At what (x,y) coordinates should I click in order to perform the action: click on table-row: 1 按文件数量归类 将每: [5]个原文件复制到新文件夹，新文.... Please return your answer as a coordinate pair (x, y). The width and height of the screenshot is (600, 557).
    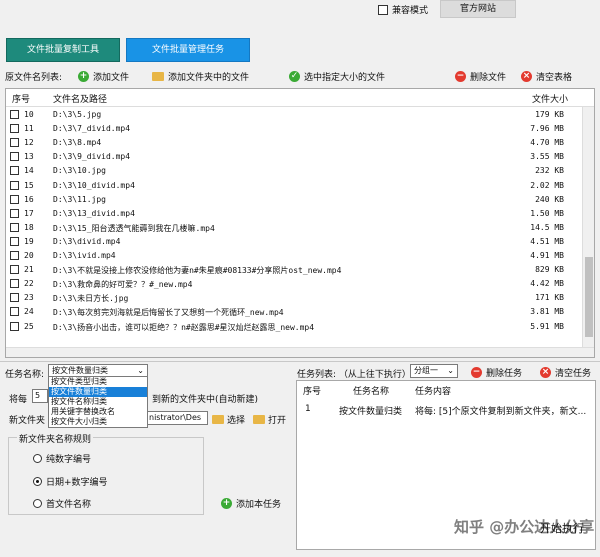
    Looking at the image, I should click on (446, 409).